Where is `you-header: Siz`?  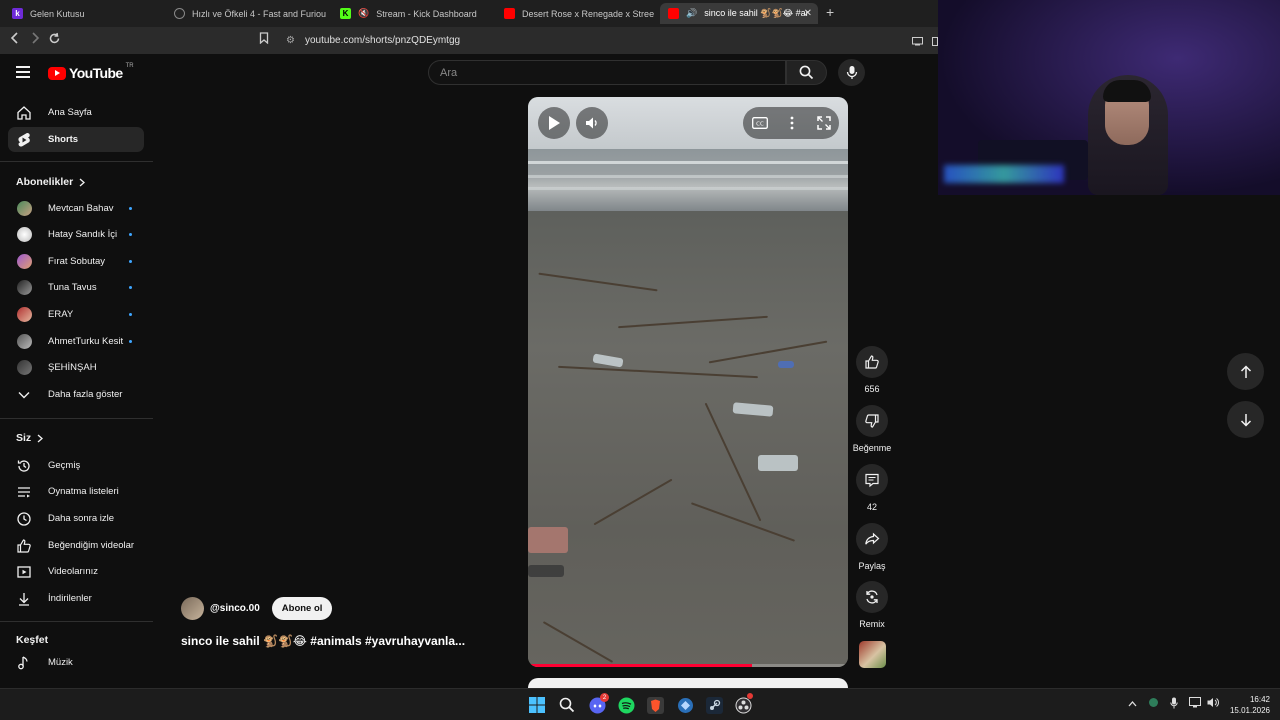 you-header: Siz is located at coordinates (30, 438).